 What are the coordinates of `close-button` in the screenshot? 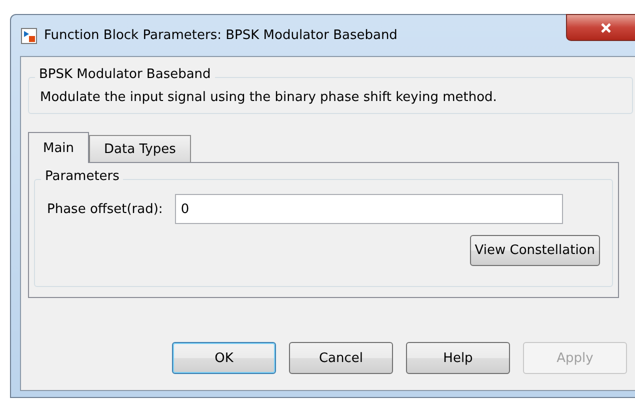 It's located at (600, 27).